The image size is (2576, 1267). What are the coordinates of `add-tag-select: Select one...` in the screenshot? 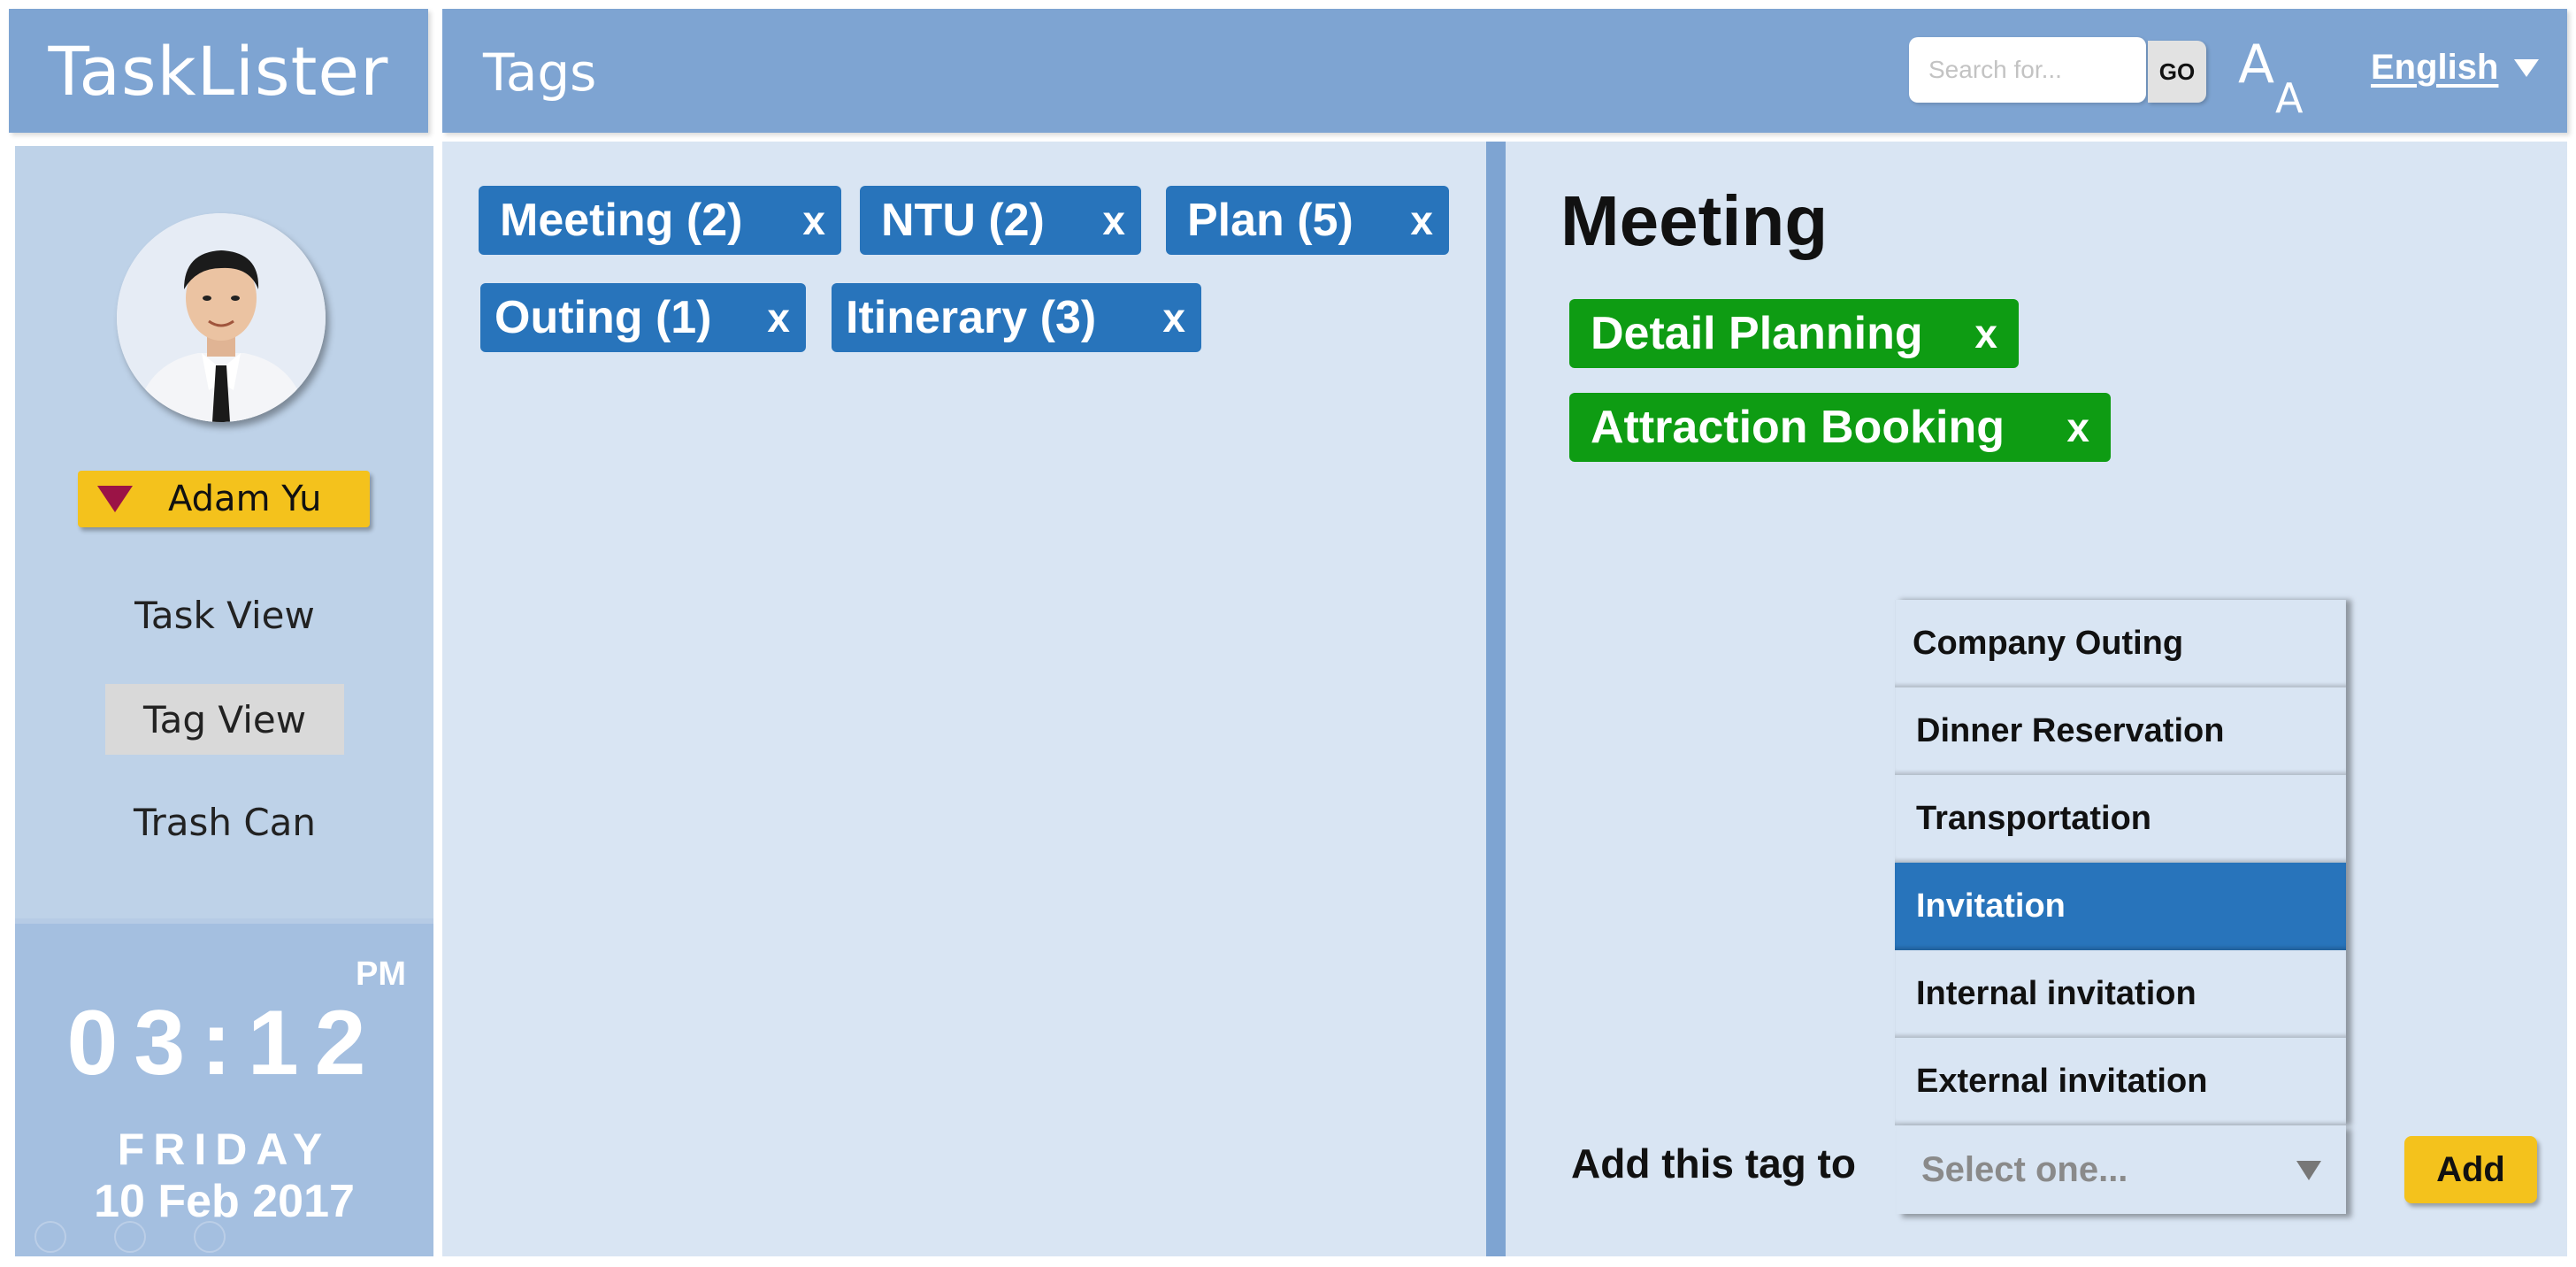 It's located at (2121, 1169).